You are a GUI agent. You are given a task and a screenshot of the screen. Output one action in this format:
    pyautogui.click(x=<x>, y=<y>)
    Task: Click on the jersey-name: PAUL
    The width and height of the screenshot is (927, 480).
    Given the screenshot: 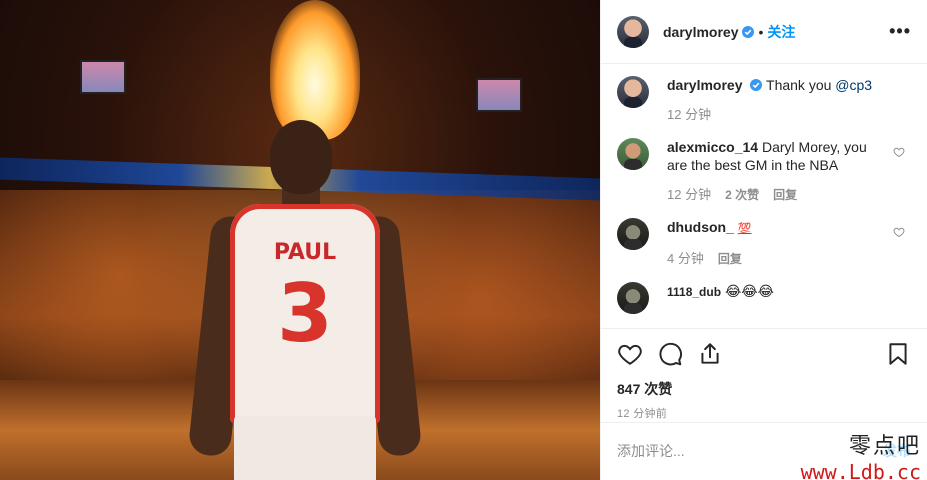 What is the action you would take?
    pyautogui.click(x=305, y=252)
    